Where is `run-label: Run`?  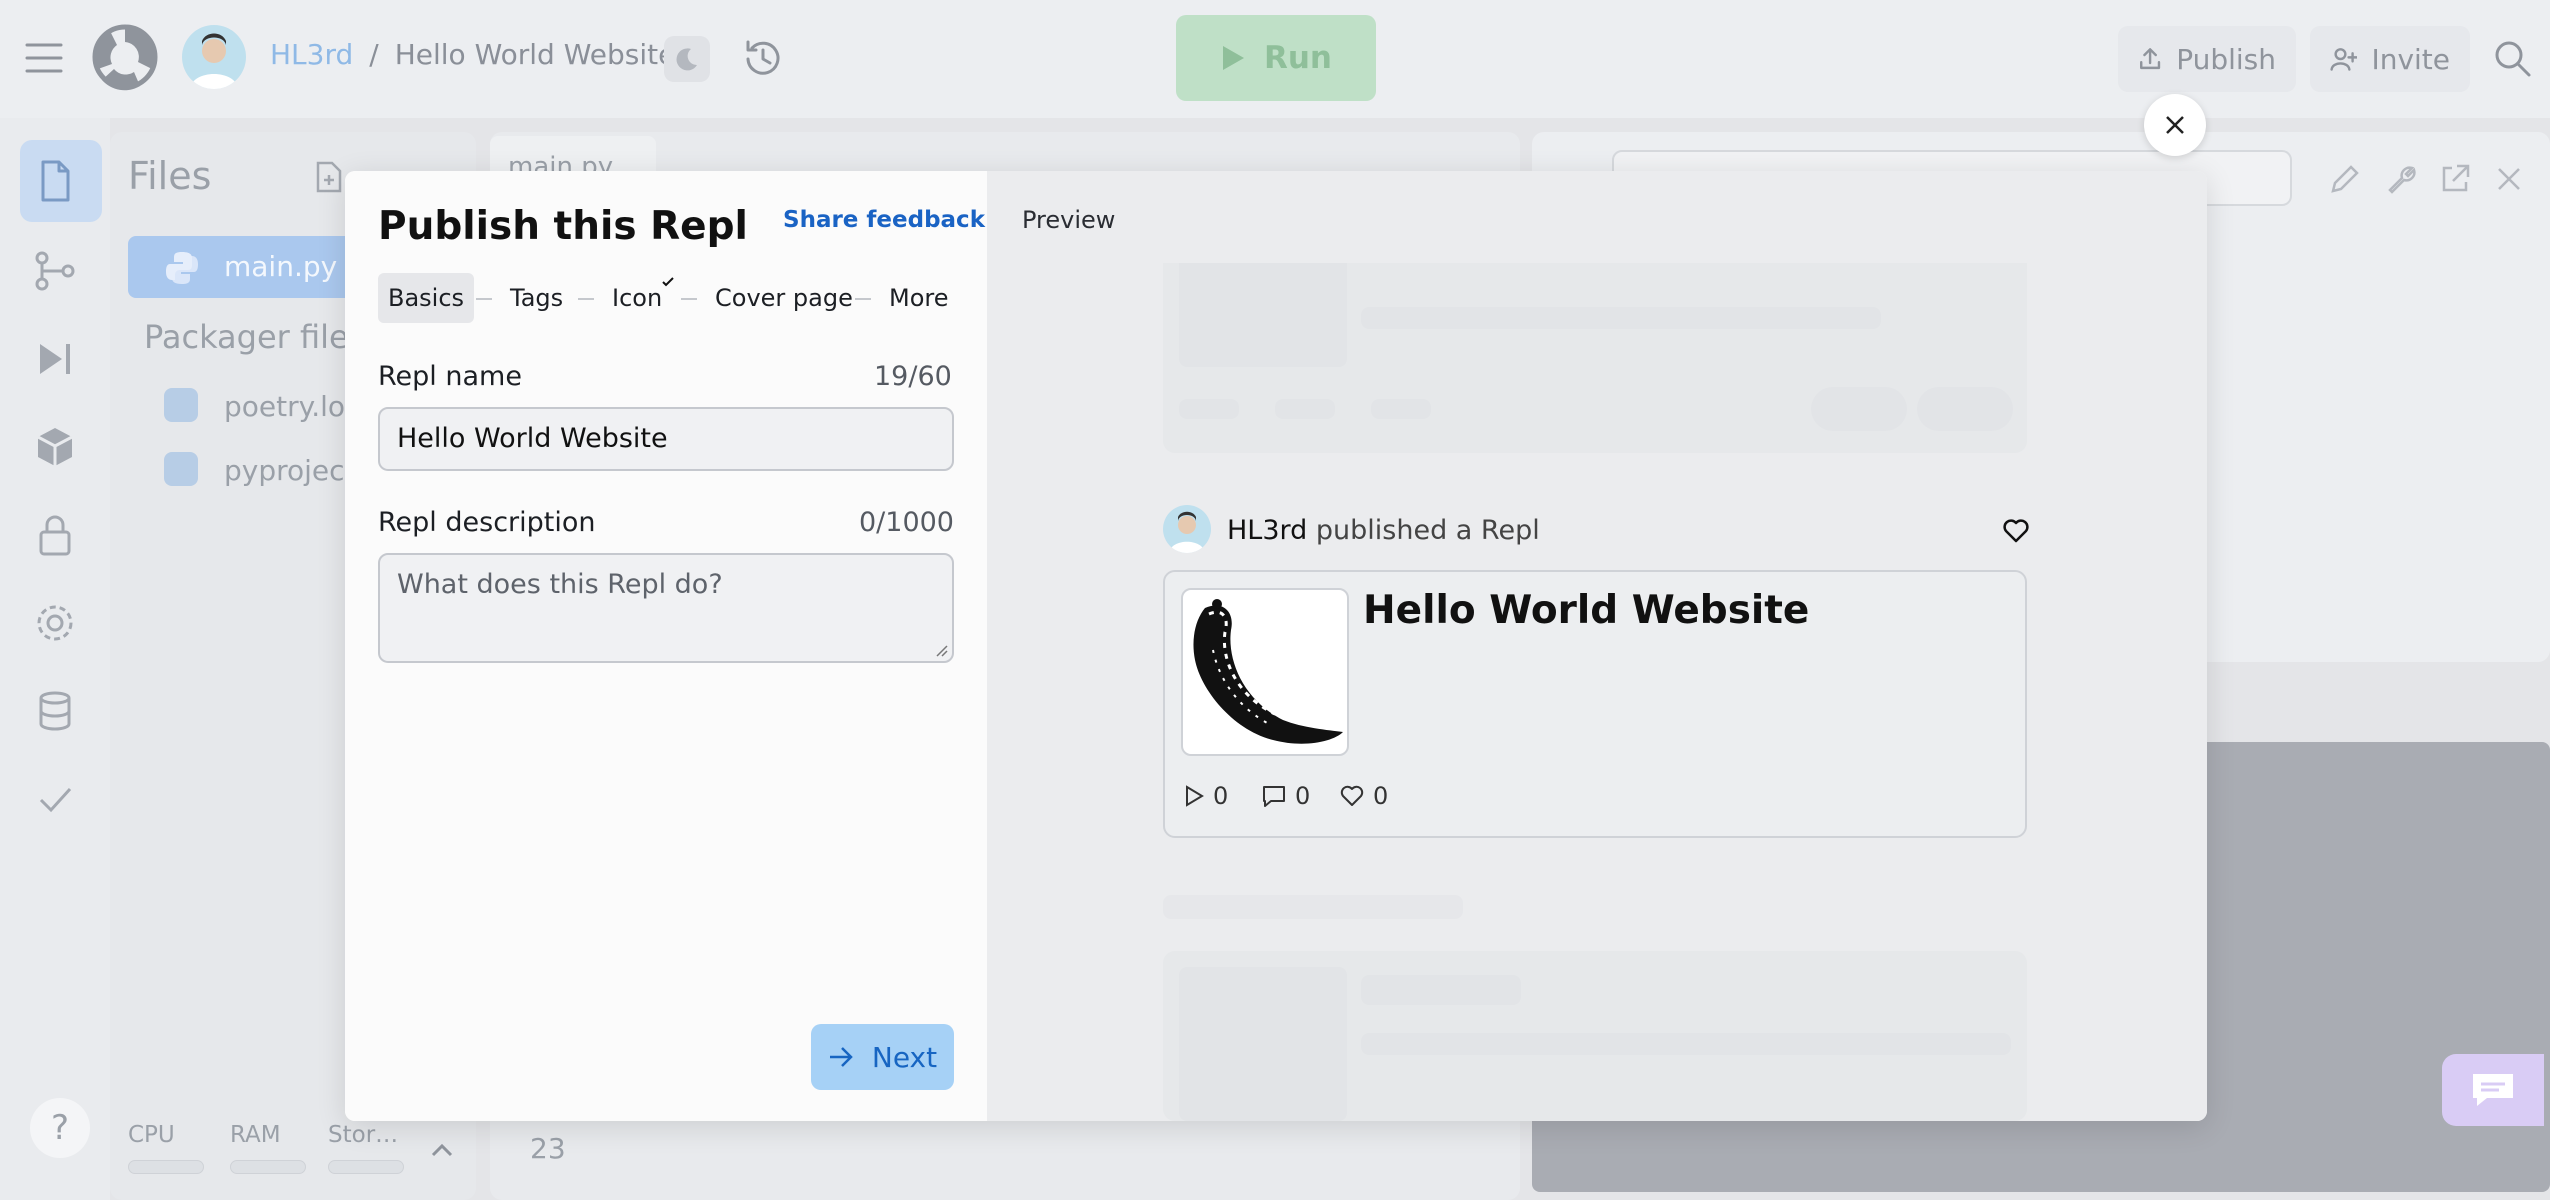
run-label: Run is located at coordinates (1297, 58).